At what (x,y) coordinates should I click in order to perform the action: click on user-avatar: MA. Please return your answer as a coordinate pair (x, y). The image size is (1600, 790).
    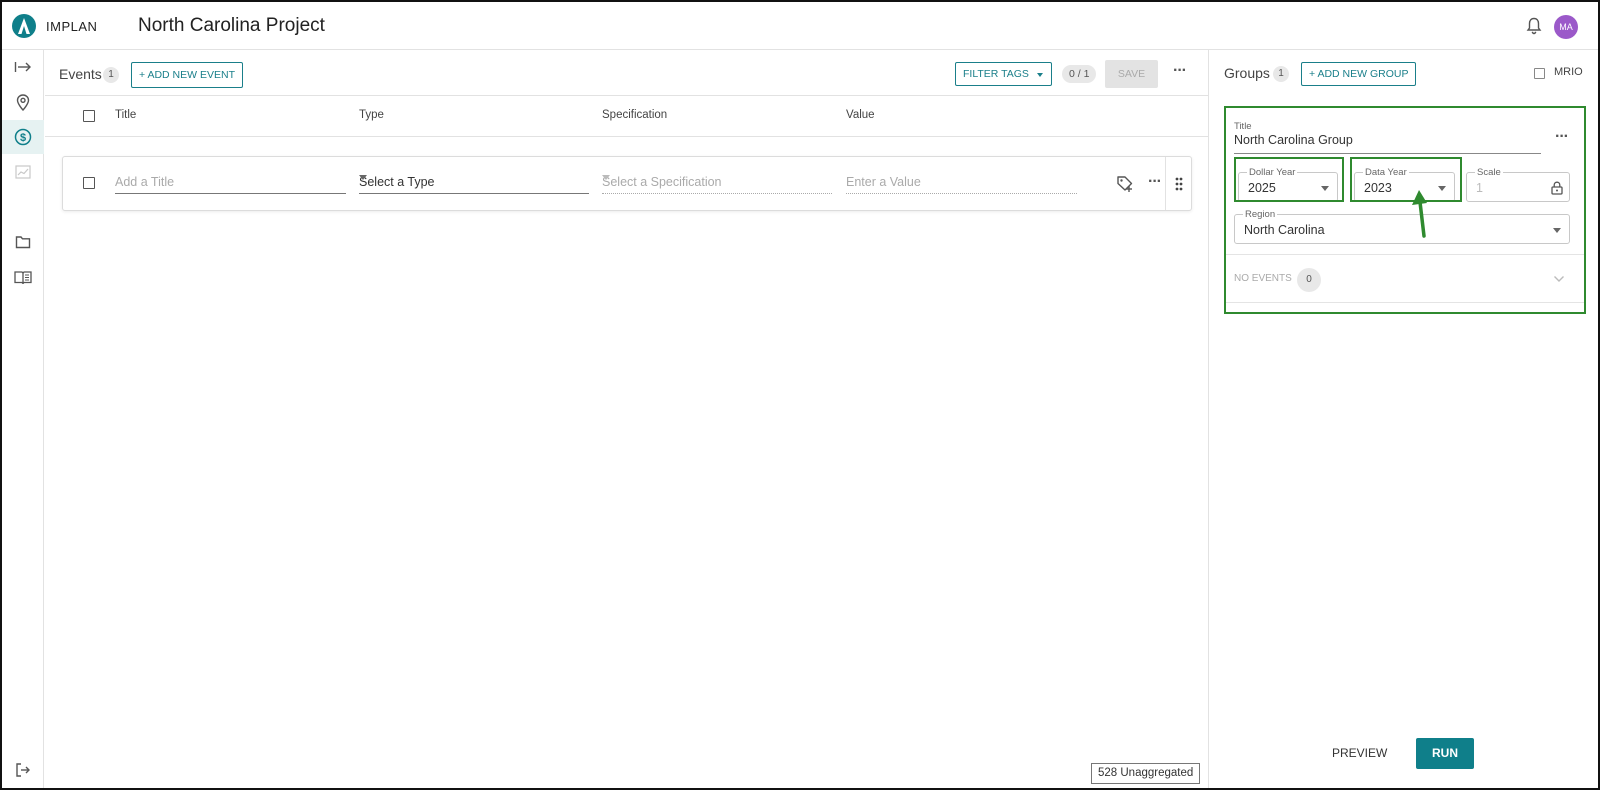
    Looking at the image, I should click on (1566, 27).